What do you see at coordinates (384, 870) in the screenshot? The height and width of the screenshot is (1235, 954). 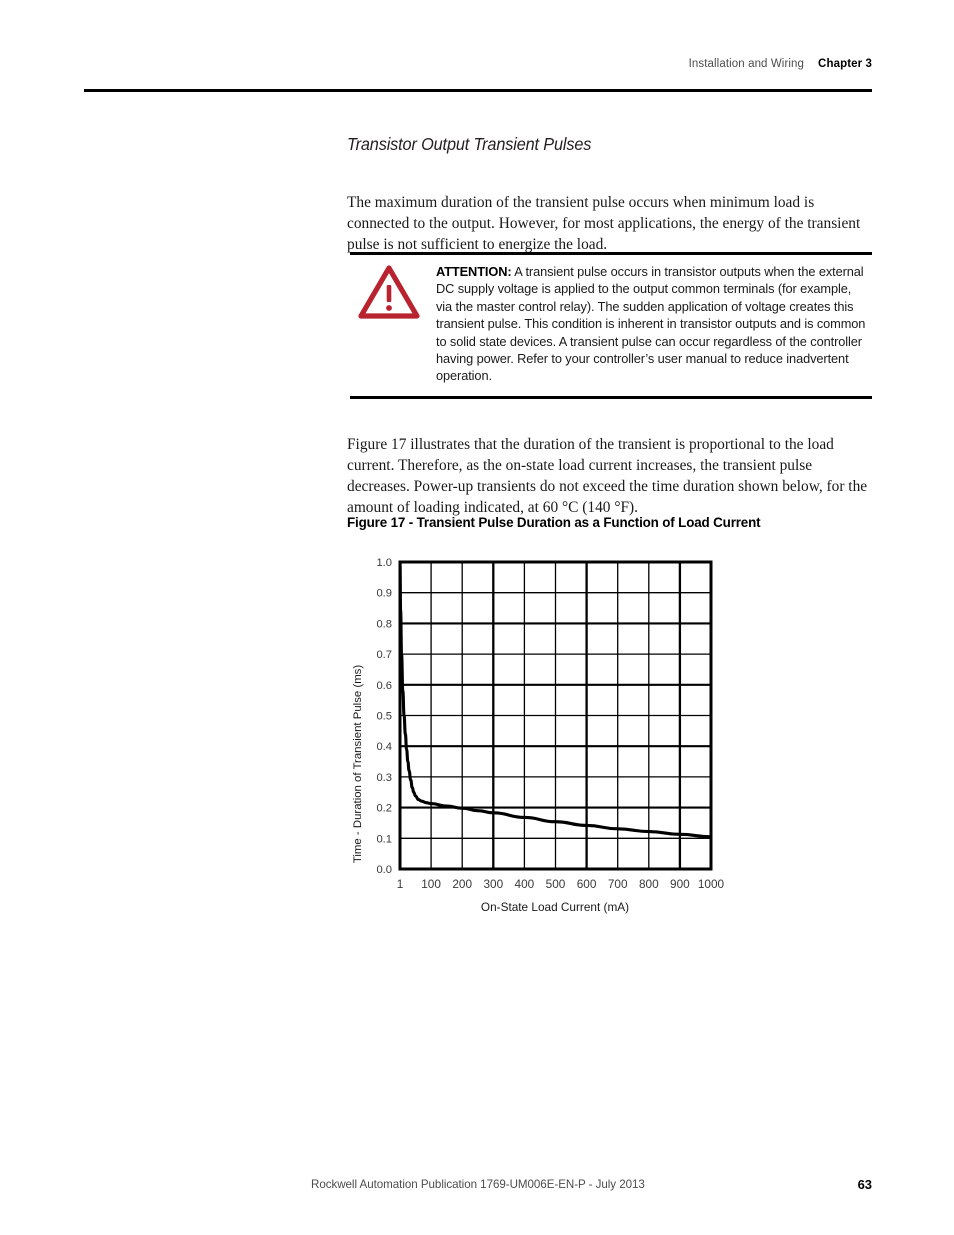 I see `svg-text: 0.0` at bounding box center [384, 870].